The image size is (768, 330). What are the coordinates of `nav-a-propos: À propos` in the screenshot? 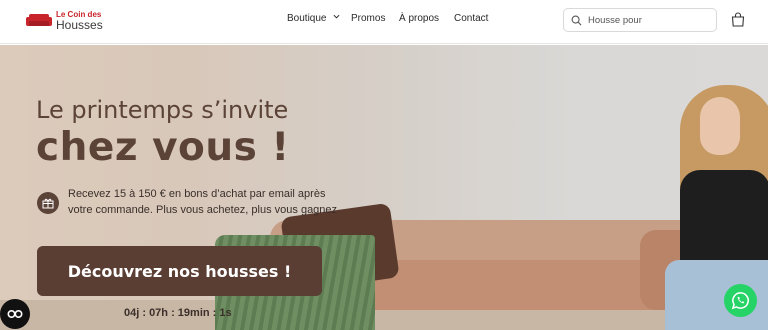 It's located at (419, 18).